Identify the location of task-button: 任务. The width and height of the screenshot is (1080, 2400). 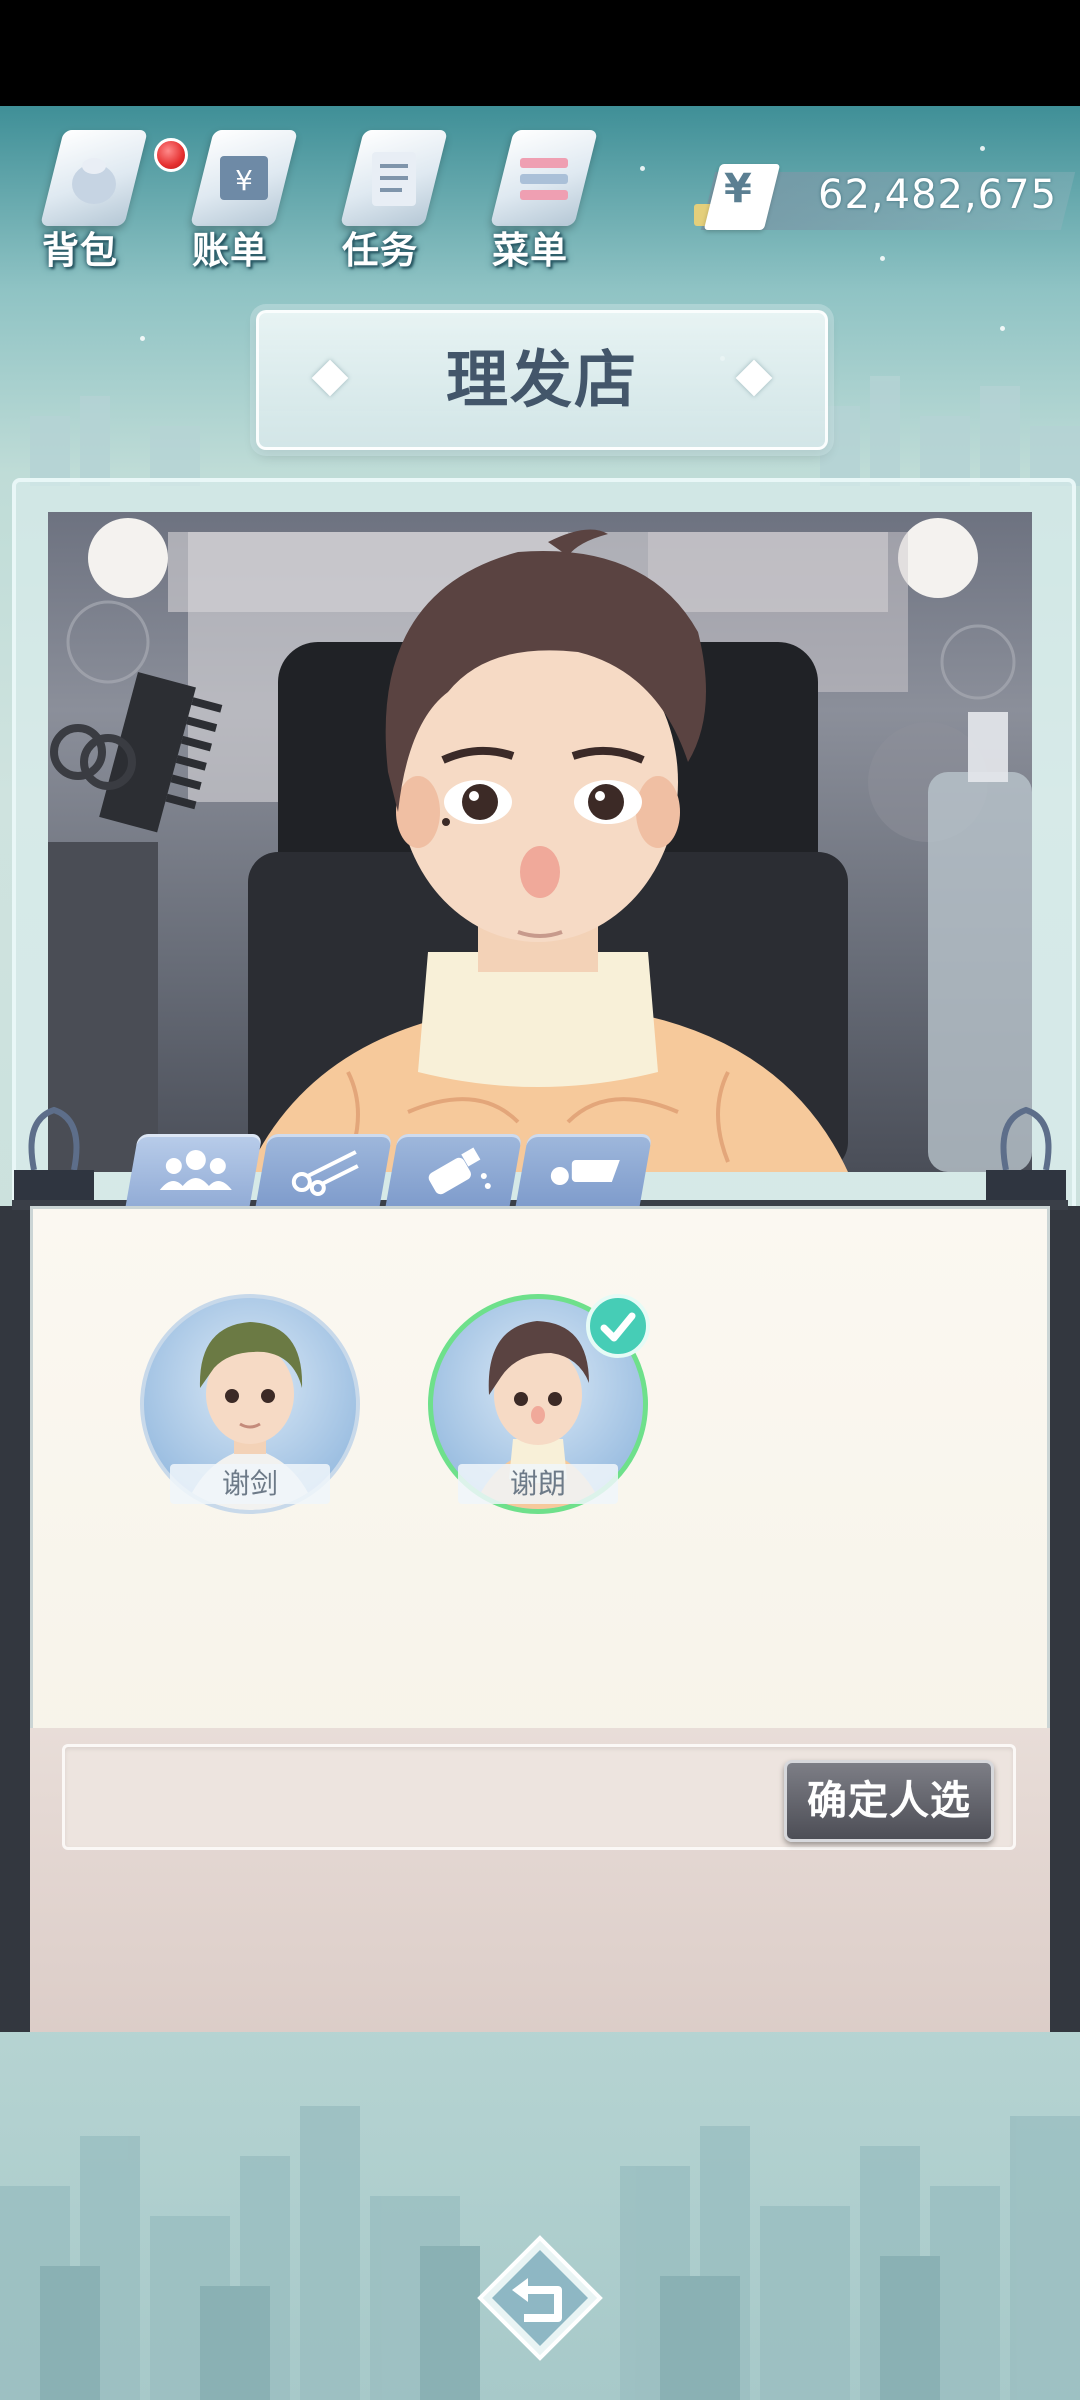
(390, 196).